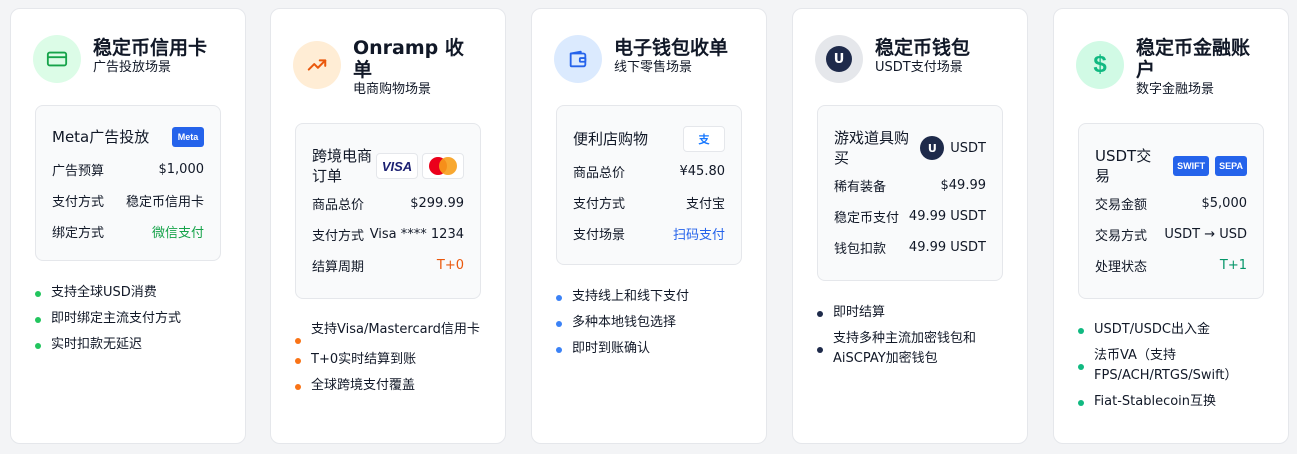 The height and width of the screenshot is (454, 1297). I want to click on list-item: 支持Visa/Mastercard信用卡, so click(389, 332).